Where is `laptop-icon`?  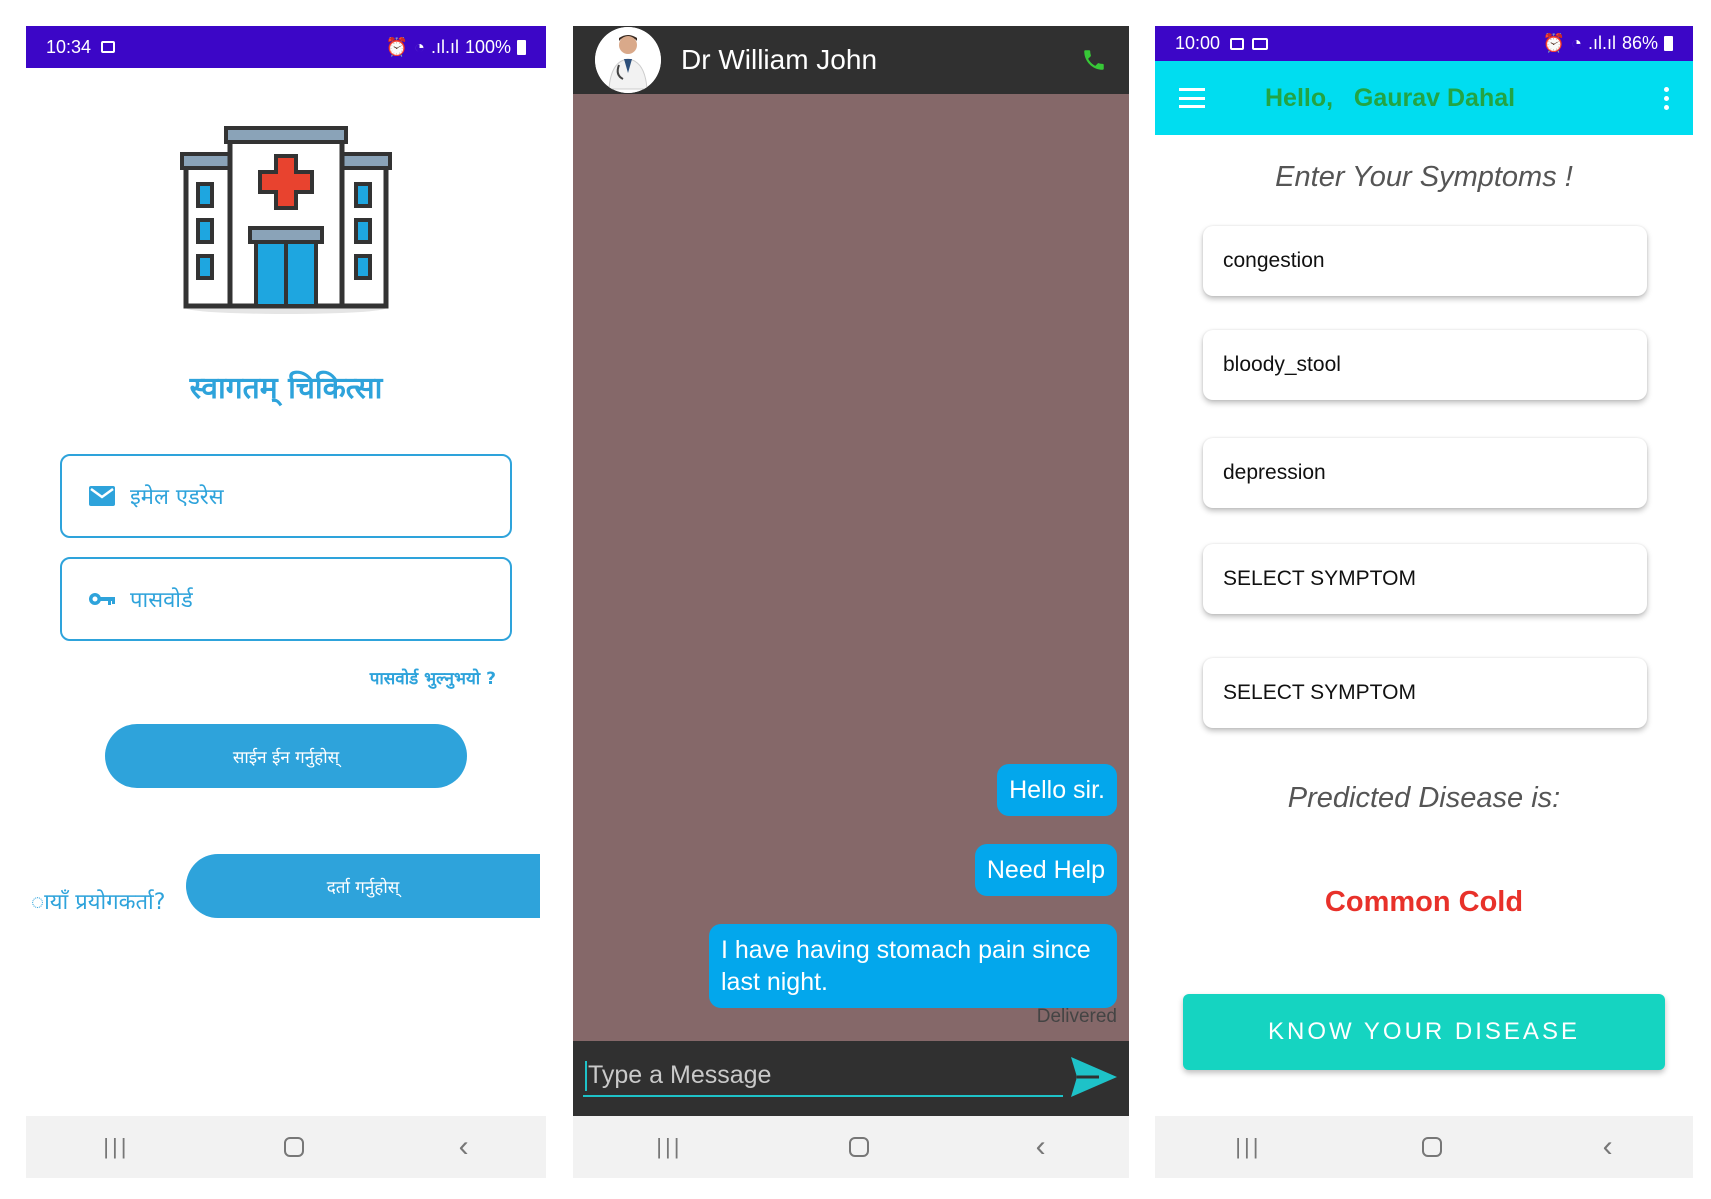
laptop-icon is located at coordinates (1260, 43).